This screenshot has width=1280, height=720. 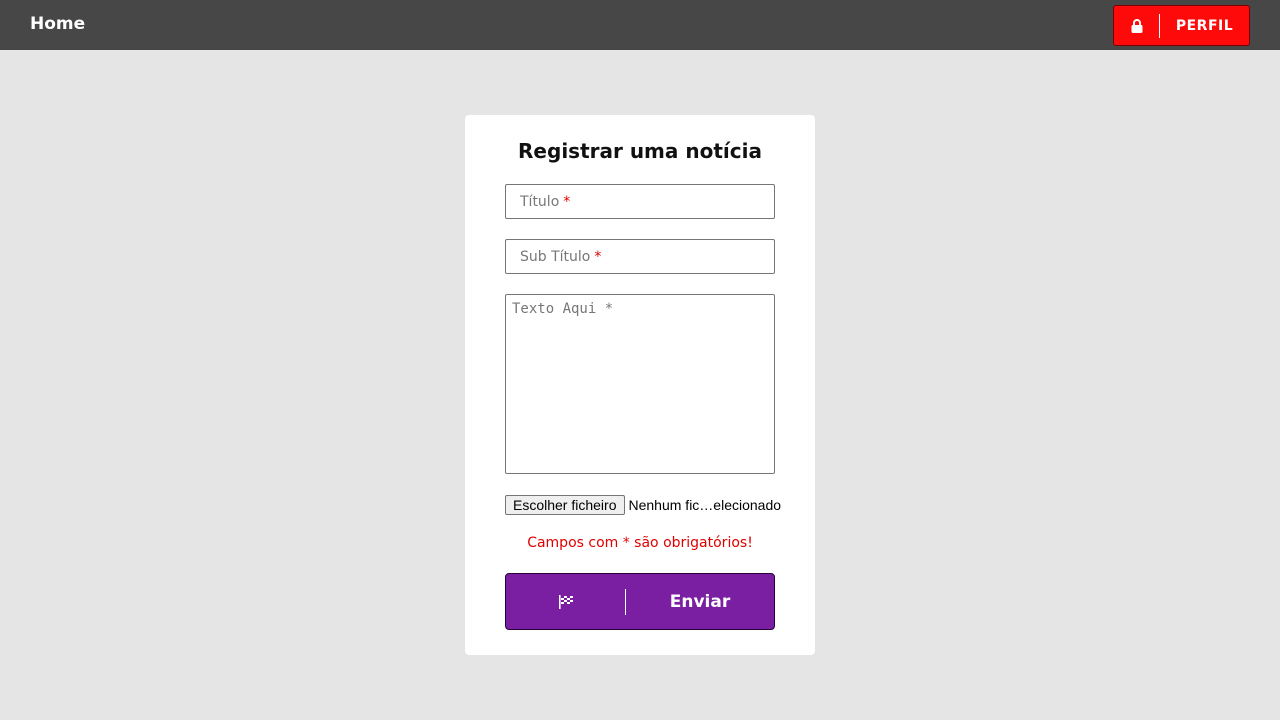 I want to click on required-fields-note: Campos com * são obrigatórios!, so click(x=640, y=543).